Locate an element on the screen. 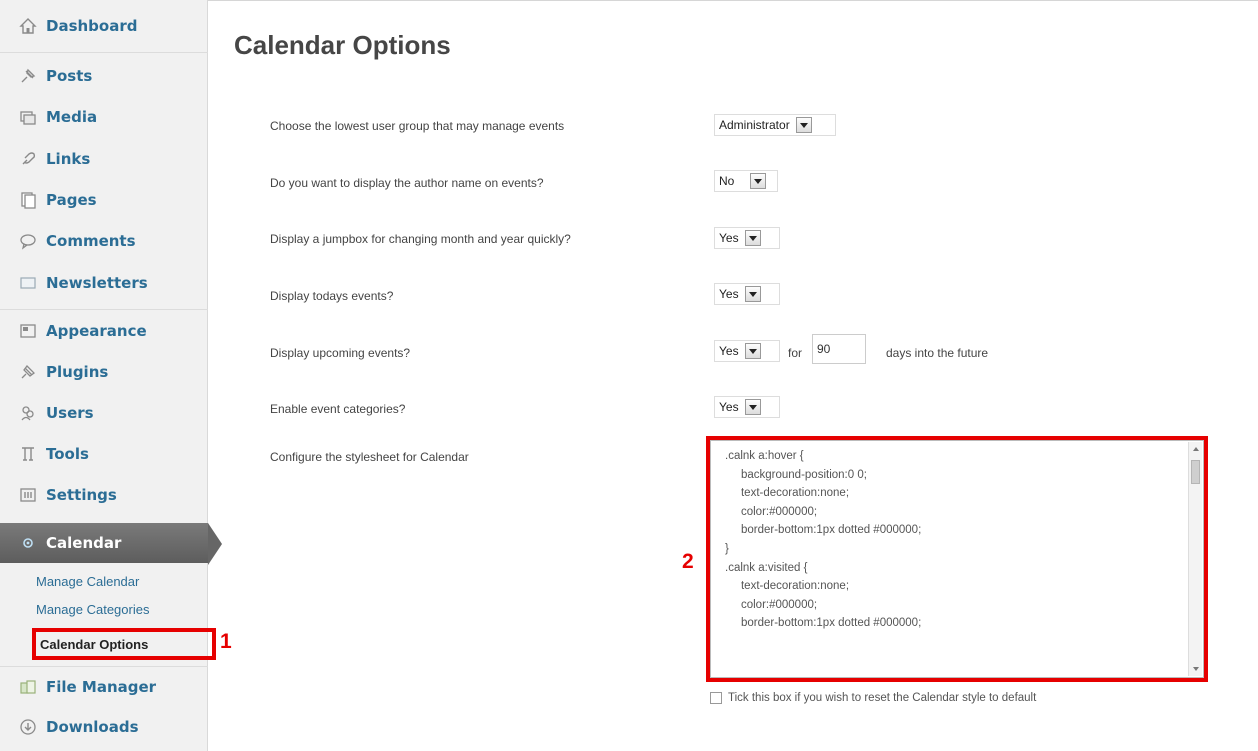 The height and width of the screenshot is (751, 1258). sidebar-item-users: Users is located at coordinates (104, 413).